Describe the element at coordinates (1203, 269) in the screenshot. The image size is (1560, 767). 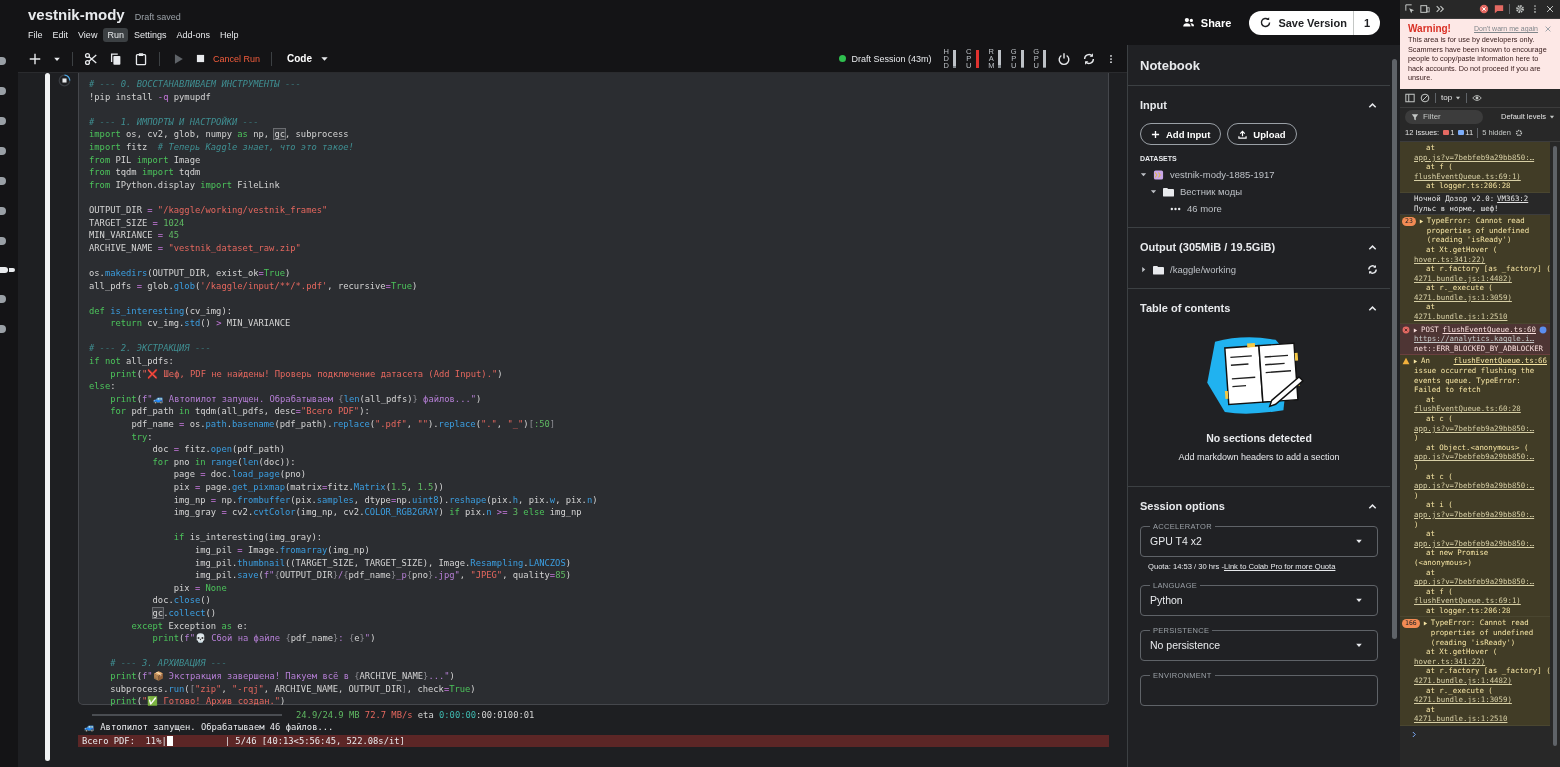
I see `tree-item: /kaggle/working` at that location.